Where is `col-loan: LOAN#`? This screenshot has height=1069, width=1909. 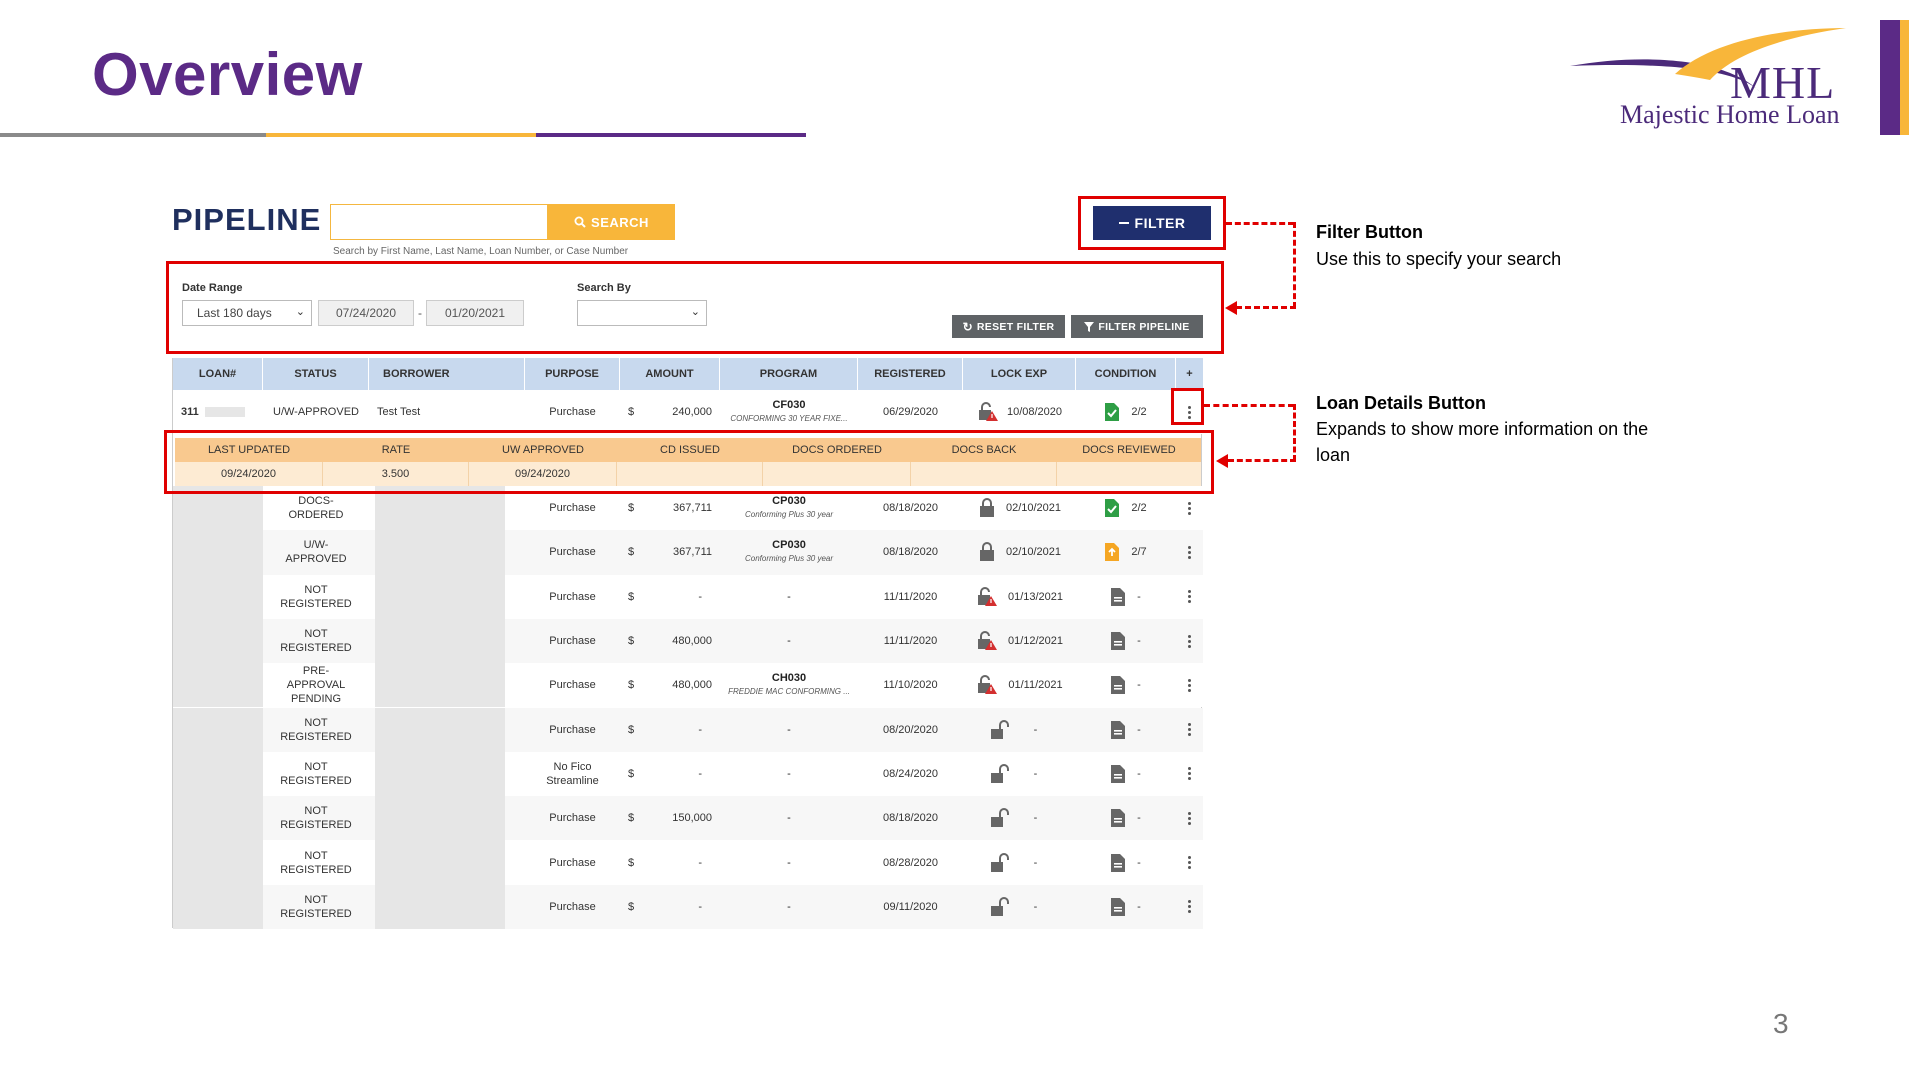
col-loan: LOAN# is located at coordinates (218, 374).